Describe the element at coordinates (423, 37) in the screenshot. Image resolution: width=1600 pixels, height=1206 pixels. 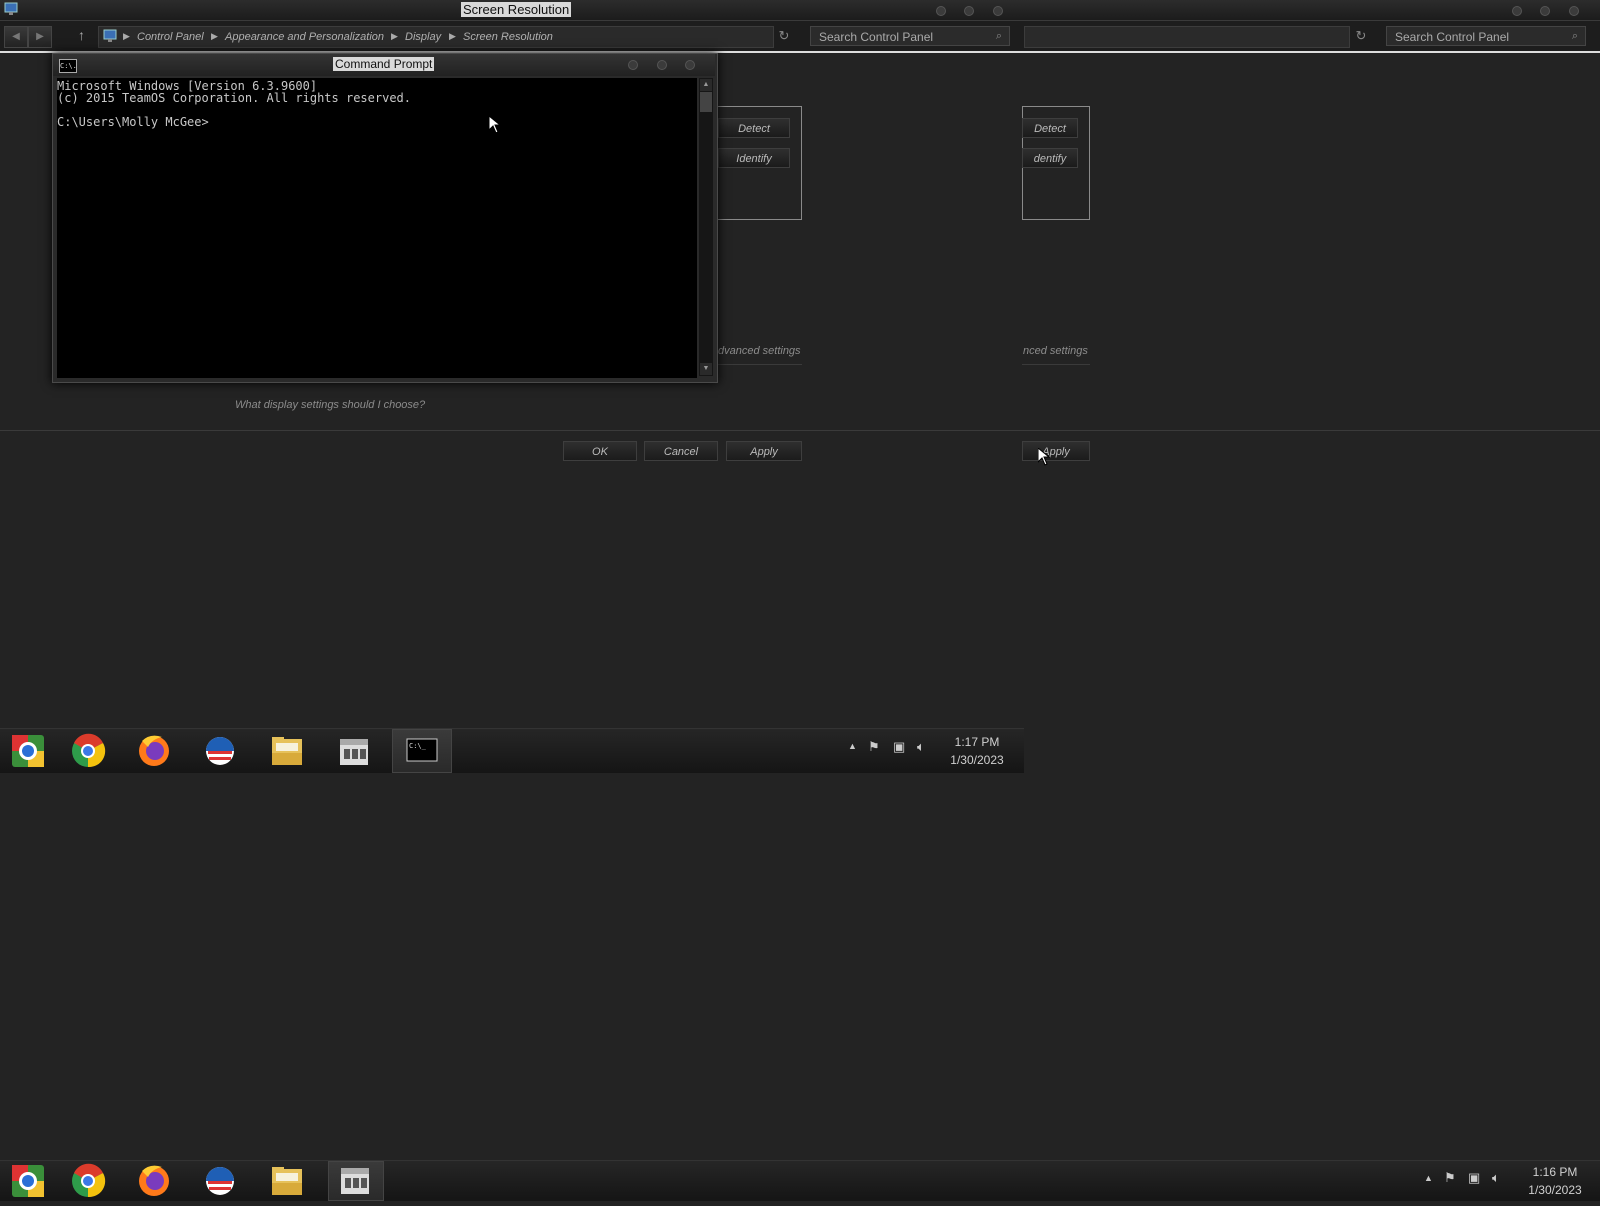
I see `breadcrumb-display: Display` at that location.